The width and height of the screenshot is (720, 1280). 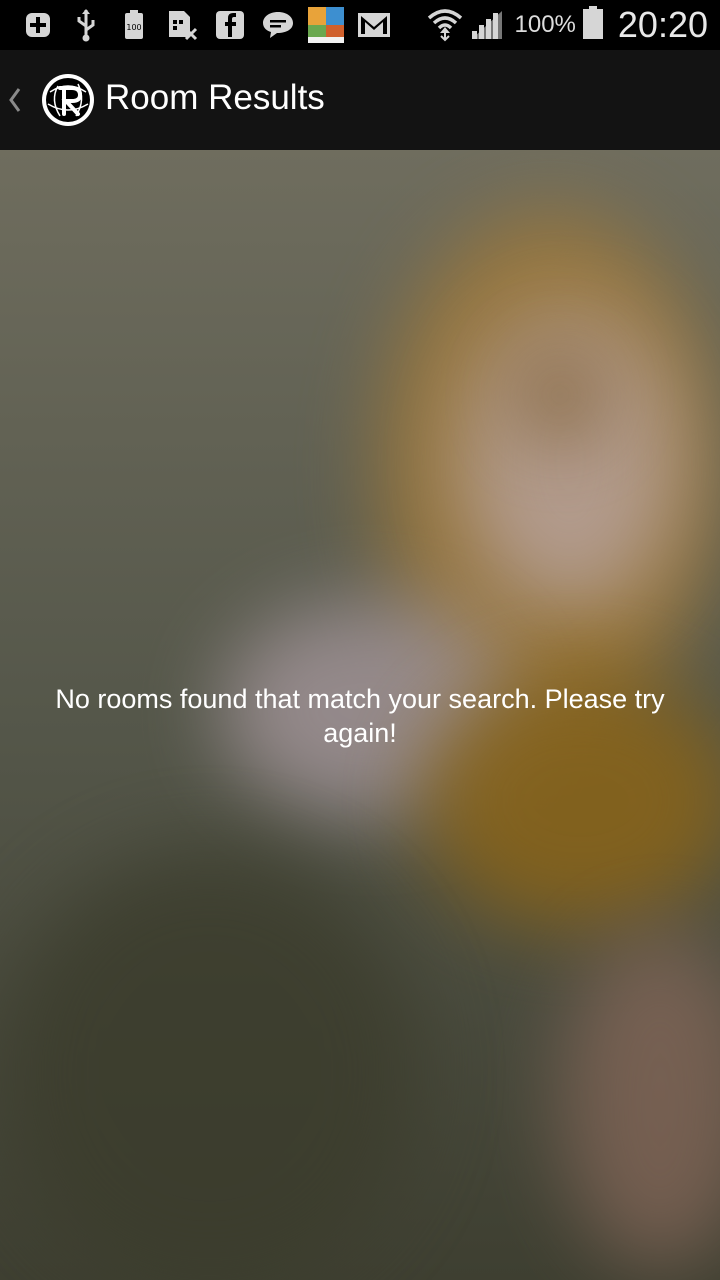 I want to click on back-chevron-icon, so click(x=15, y=100).